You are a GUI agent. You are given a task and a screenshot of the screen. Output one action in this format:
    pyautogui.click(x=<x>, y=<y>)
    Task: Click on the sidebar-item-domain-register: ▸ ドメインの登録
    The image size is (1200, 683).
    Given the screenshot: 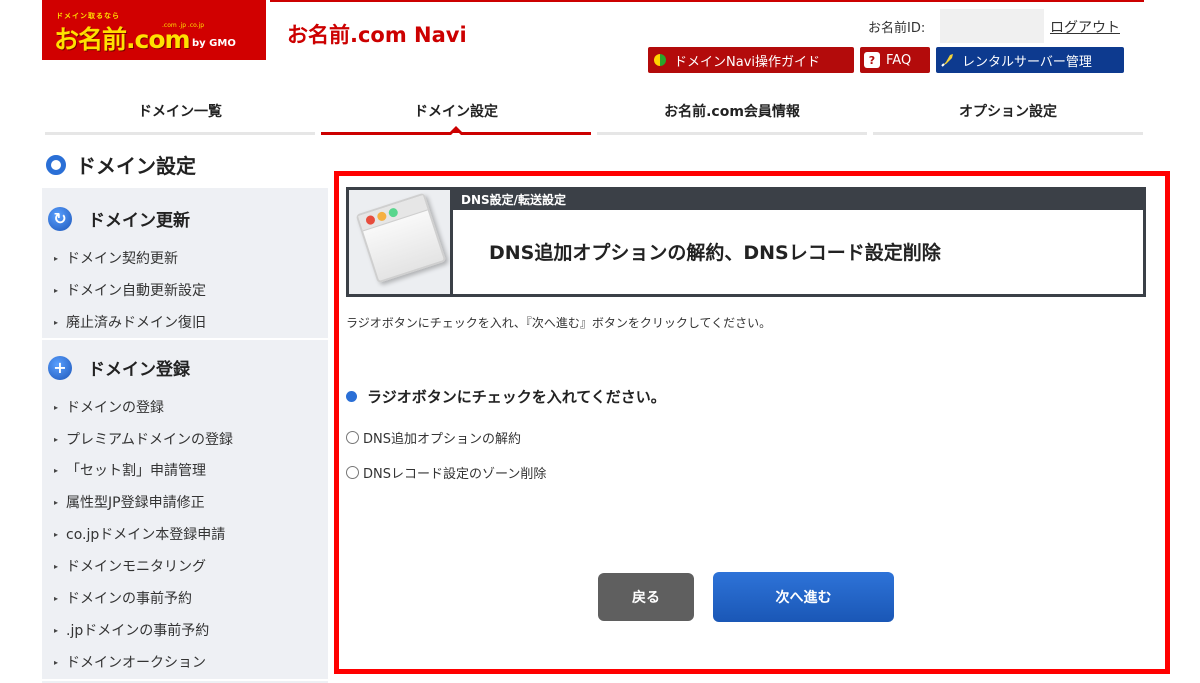 What is the action you would take?
    pyautogui.click(x=109, y=407)
    